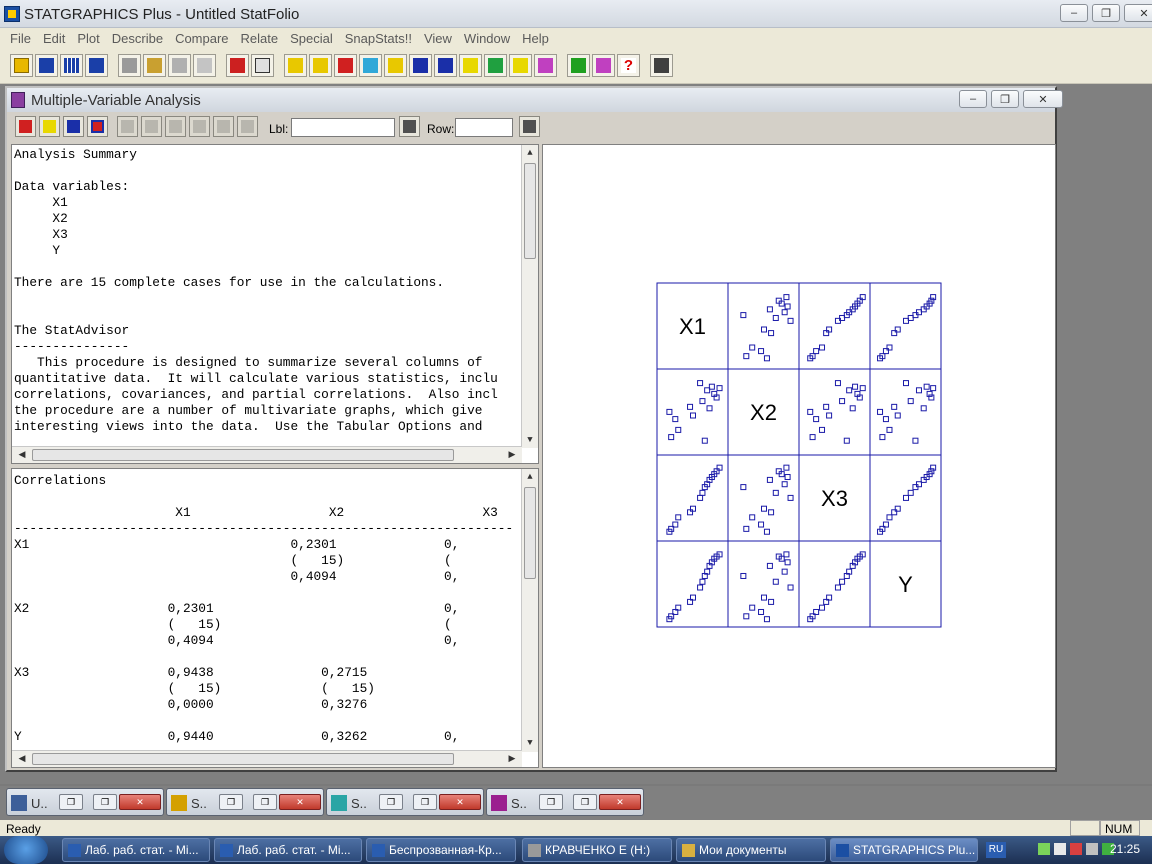 This screenshot has height=864, width=1152. I want to click on numeric-data-icon, so click(96, 65).